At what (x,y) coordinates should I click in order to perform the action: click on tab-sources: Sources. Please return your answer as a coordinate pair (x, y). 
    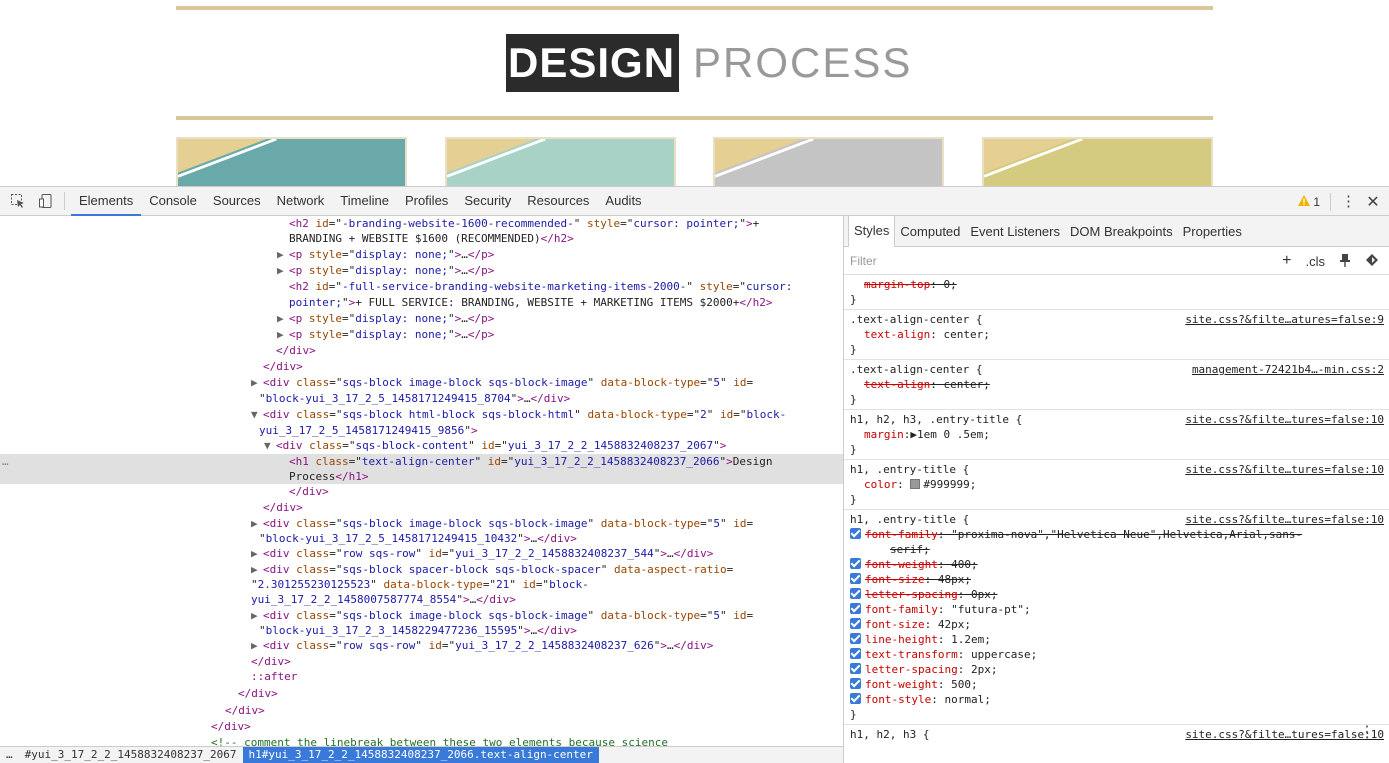
    Looking at the image, I should click on (237, 201).